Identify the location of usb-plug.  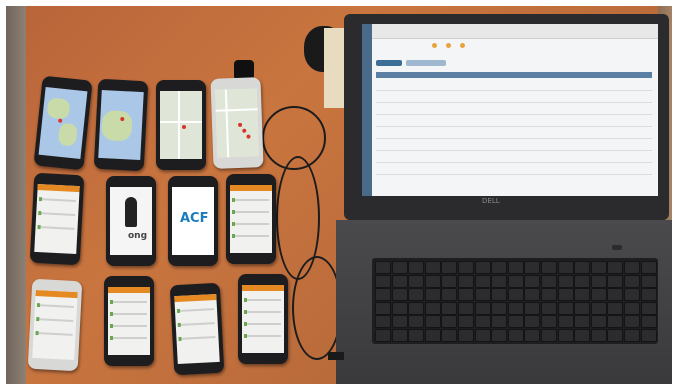
(336, 356).